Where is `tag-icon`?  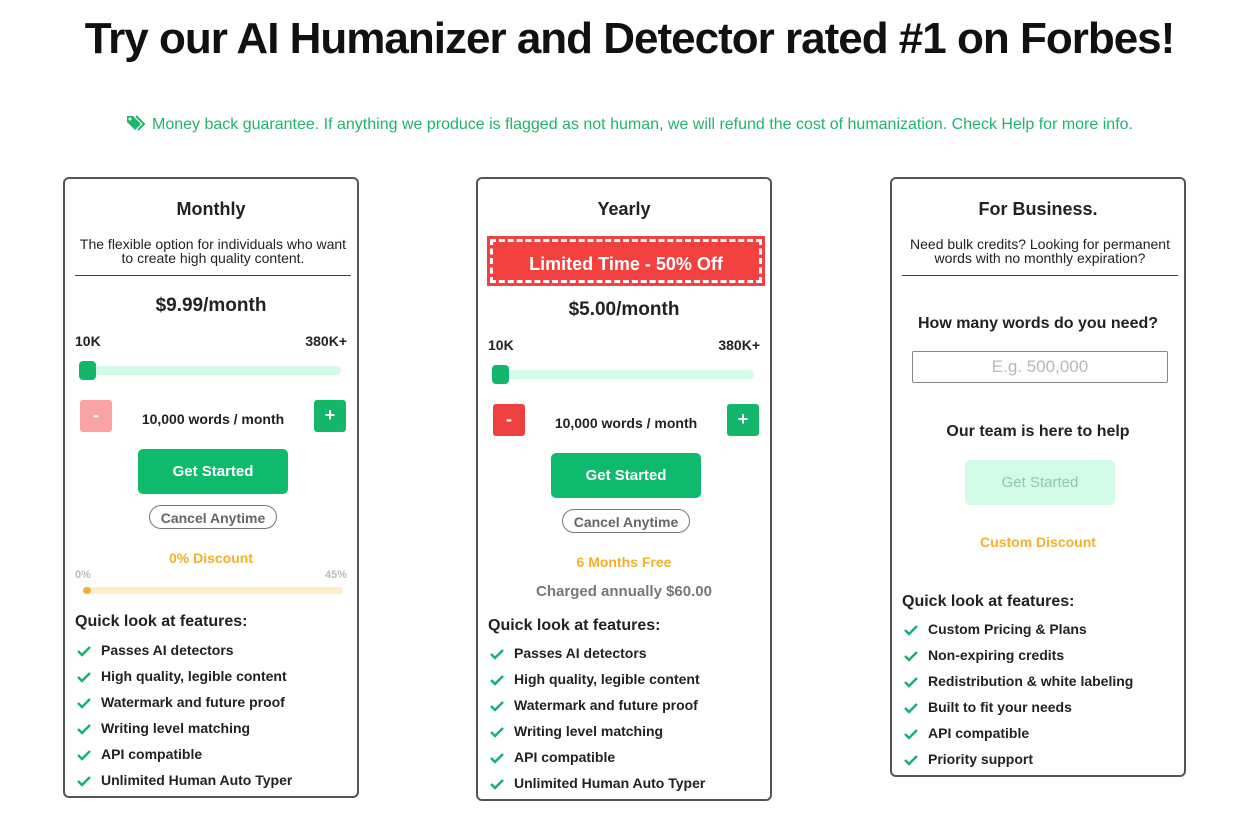 tag-icon is located at coordinates (137, 125).